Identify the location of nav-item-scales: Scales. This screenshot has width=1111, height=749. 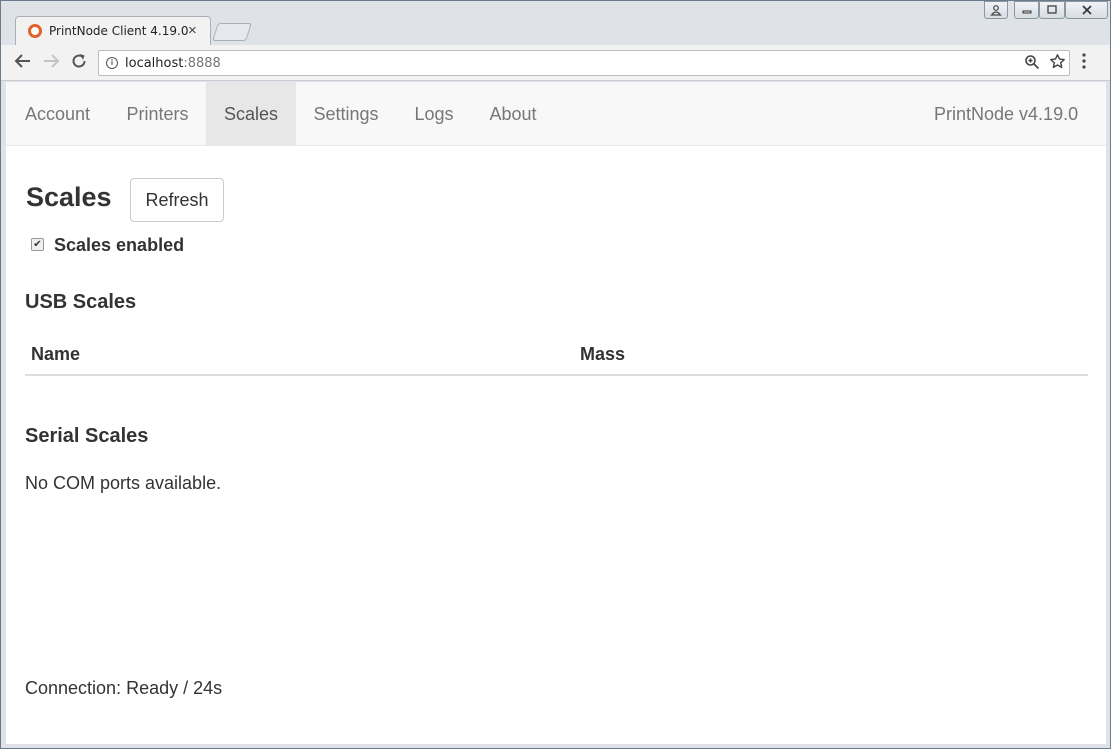
(251, 114).